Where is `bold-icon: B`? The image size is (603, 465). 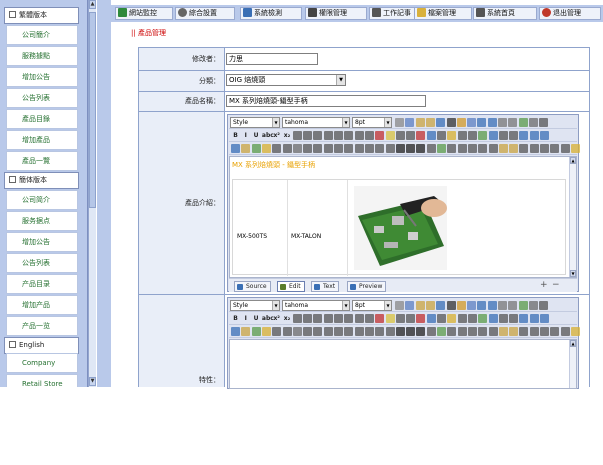 bold-icon: B is located at coordinates (235, 318).